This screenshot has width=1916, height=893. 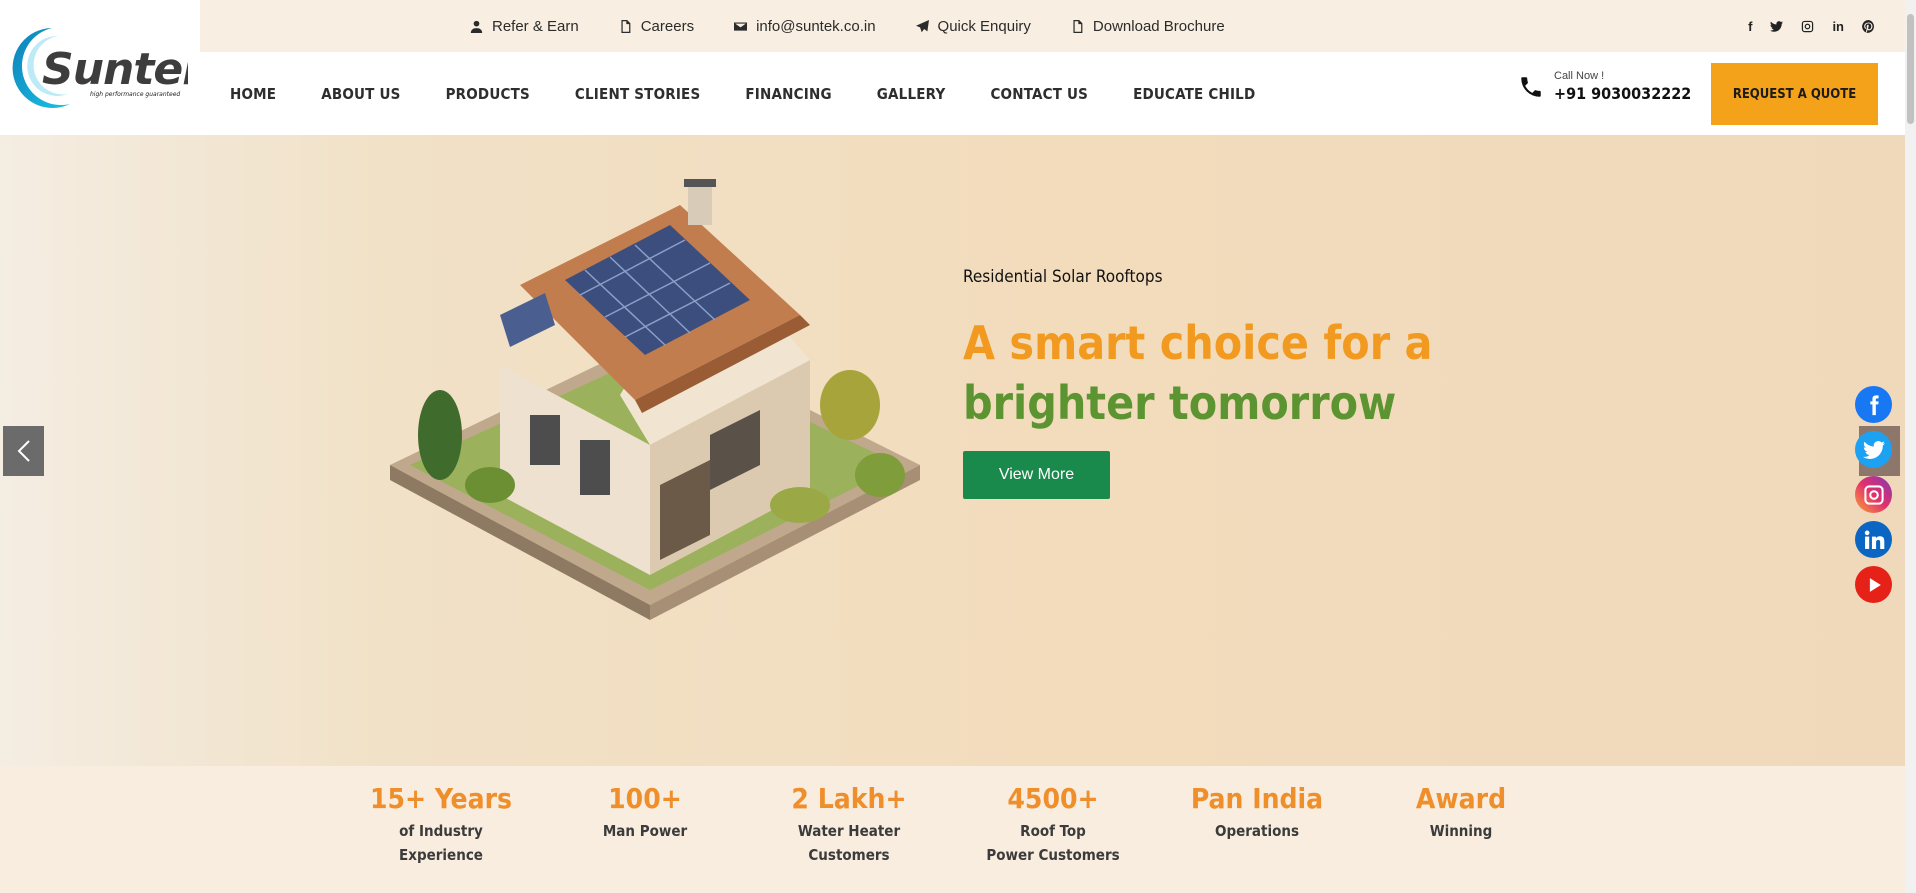 I want to click on careers-label: Careers, so click(x=667, y=26).